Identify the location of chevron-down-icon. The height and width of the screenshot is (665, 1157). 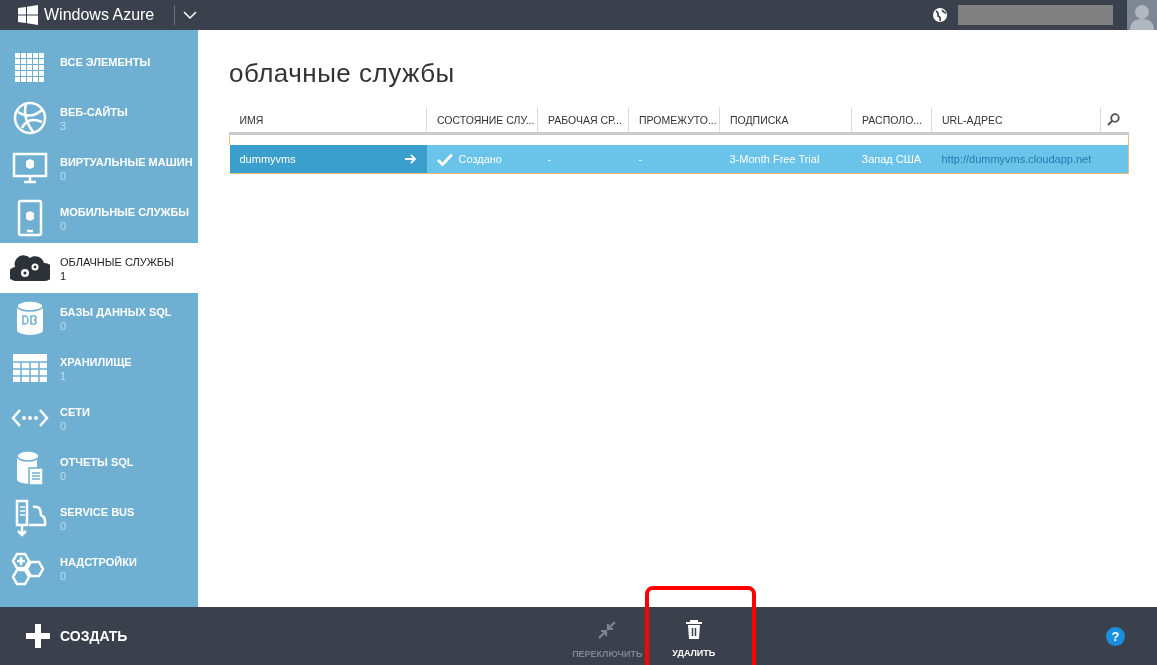
(190, 15).